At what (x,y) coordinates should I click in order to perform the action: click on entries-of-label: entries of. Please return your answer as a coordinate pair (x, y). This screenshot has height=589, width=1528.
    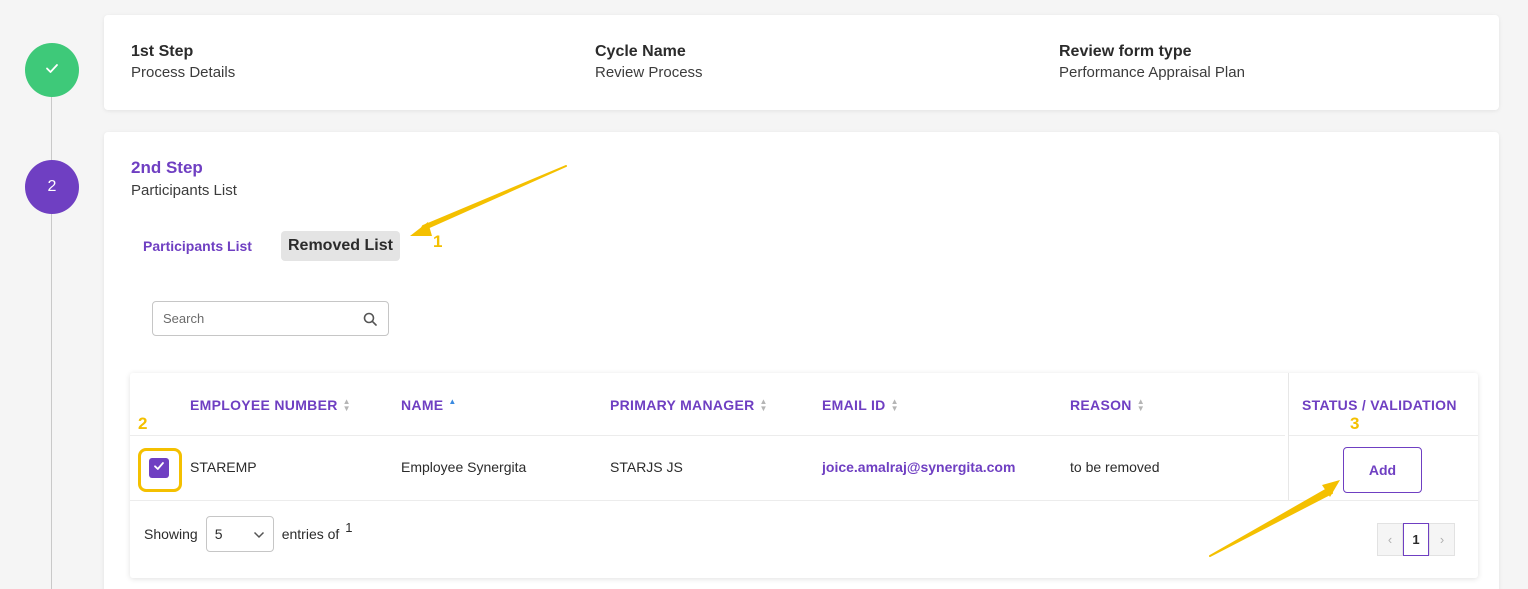
    Looking at the image, I should click on (310, 534).